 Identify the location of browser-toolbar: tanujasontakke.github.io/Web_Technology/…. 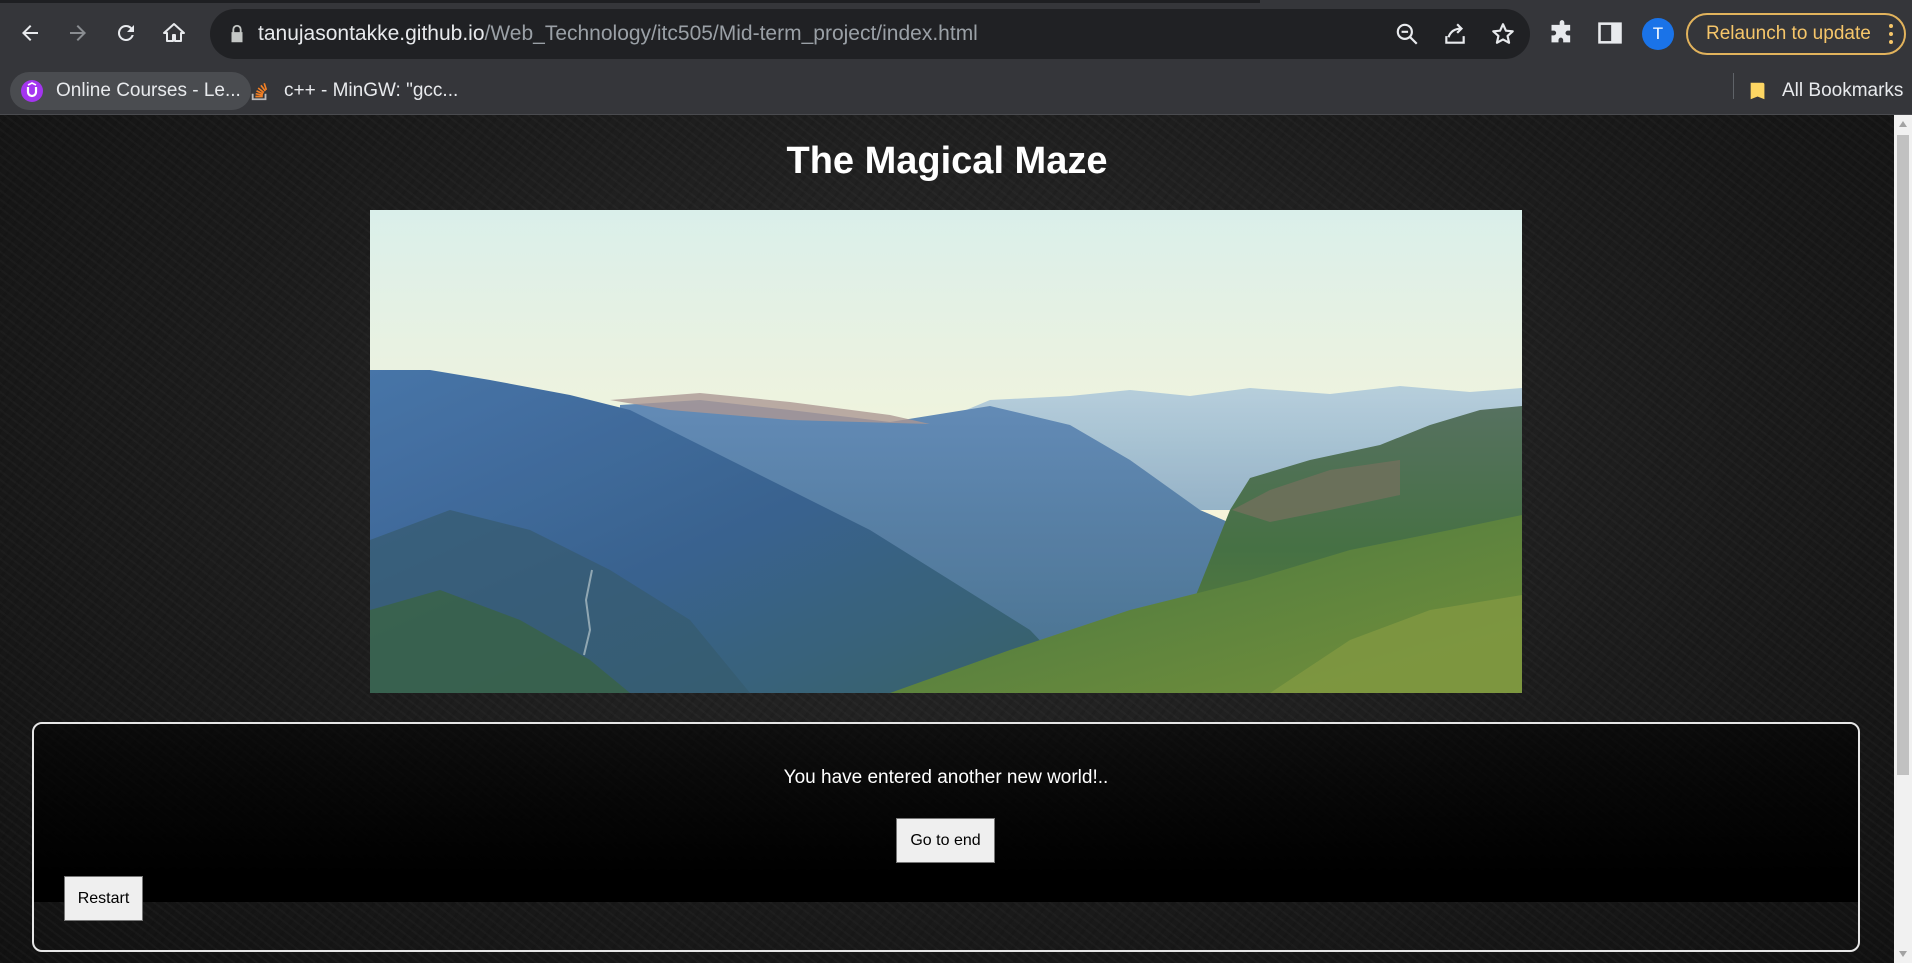
(956, 34).